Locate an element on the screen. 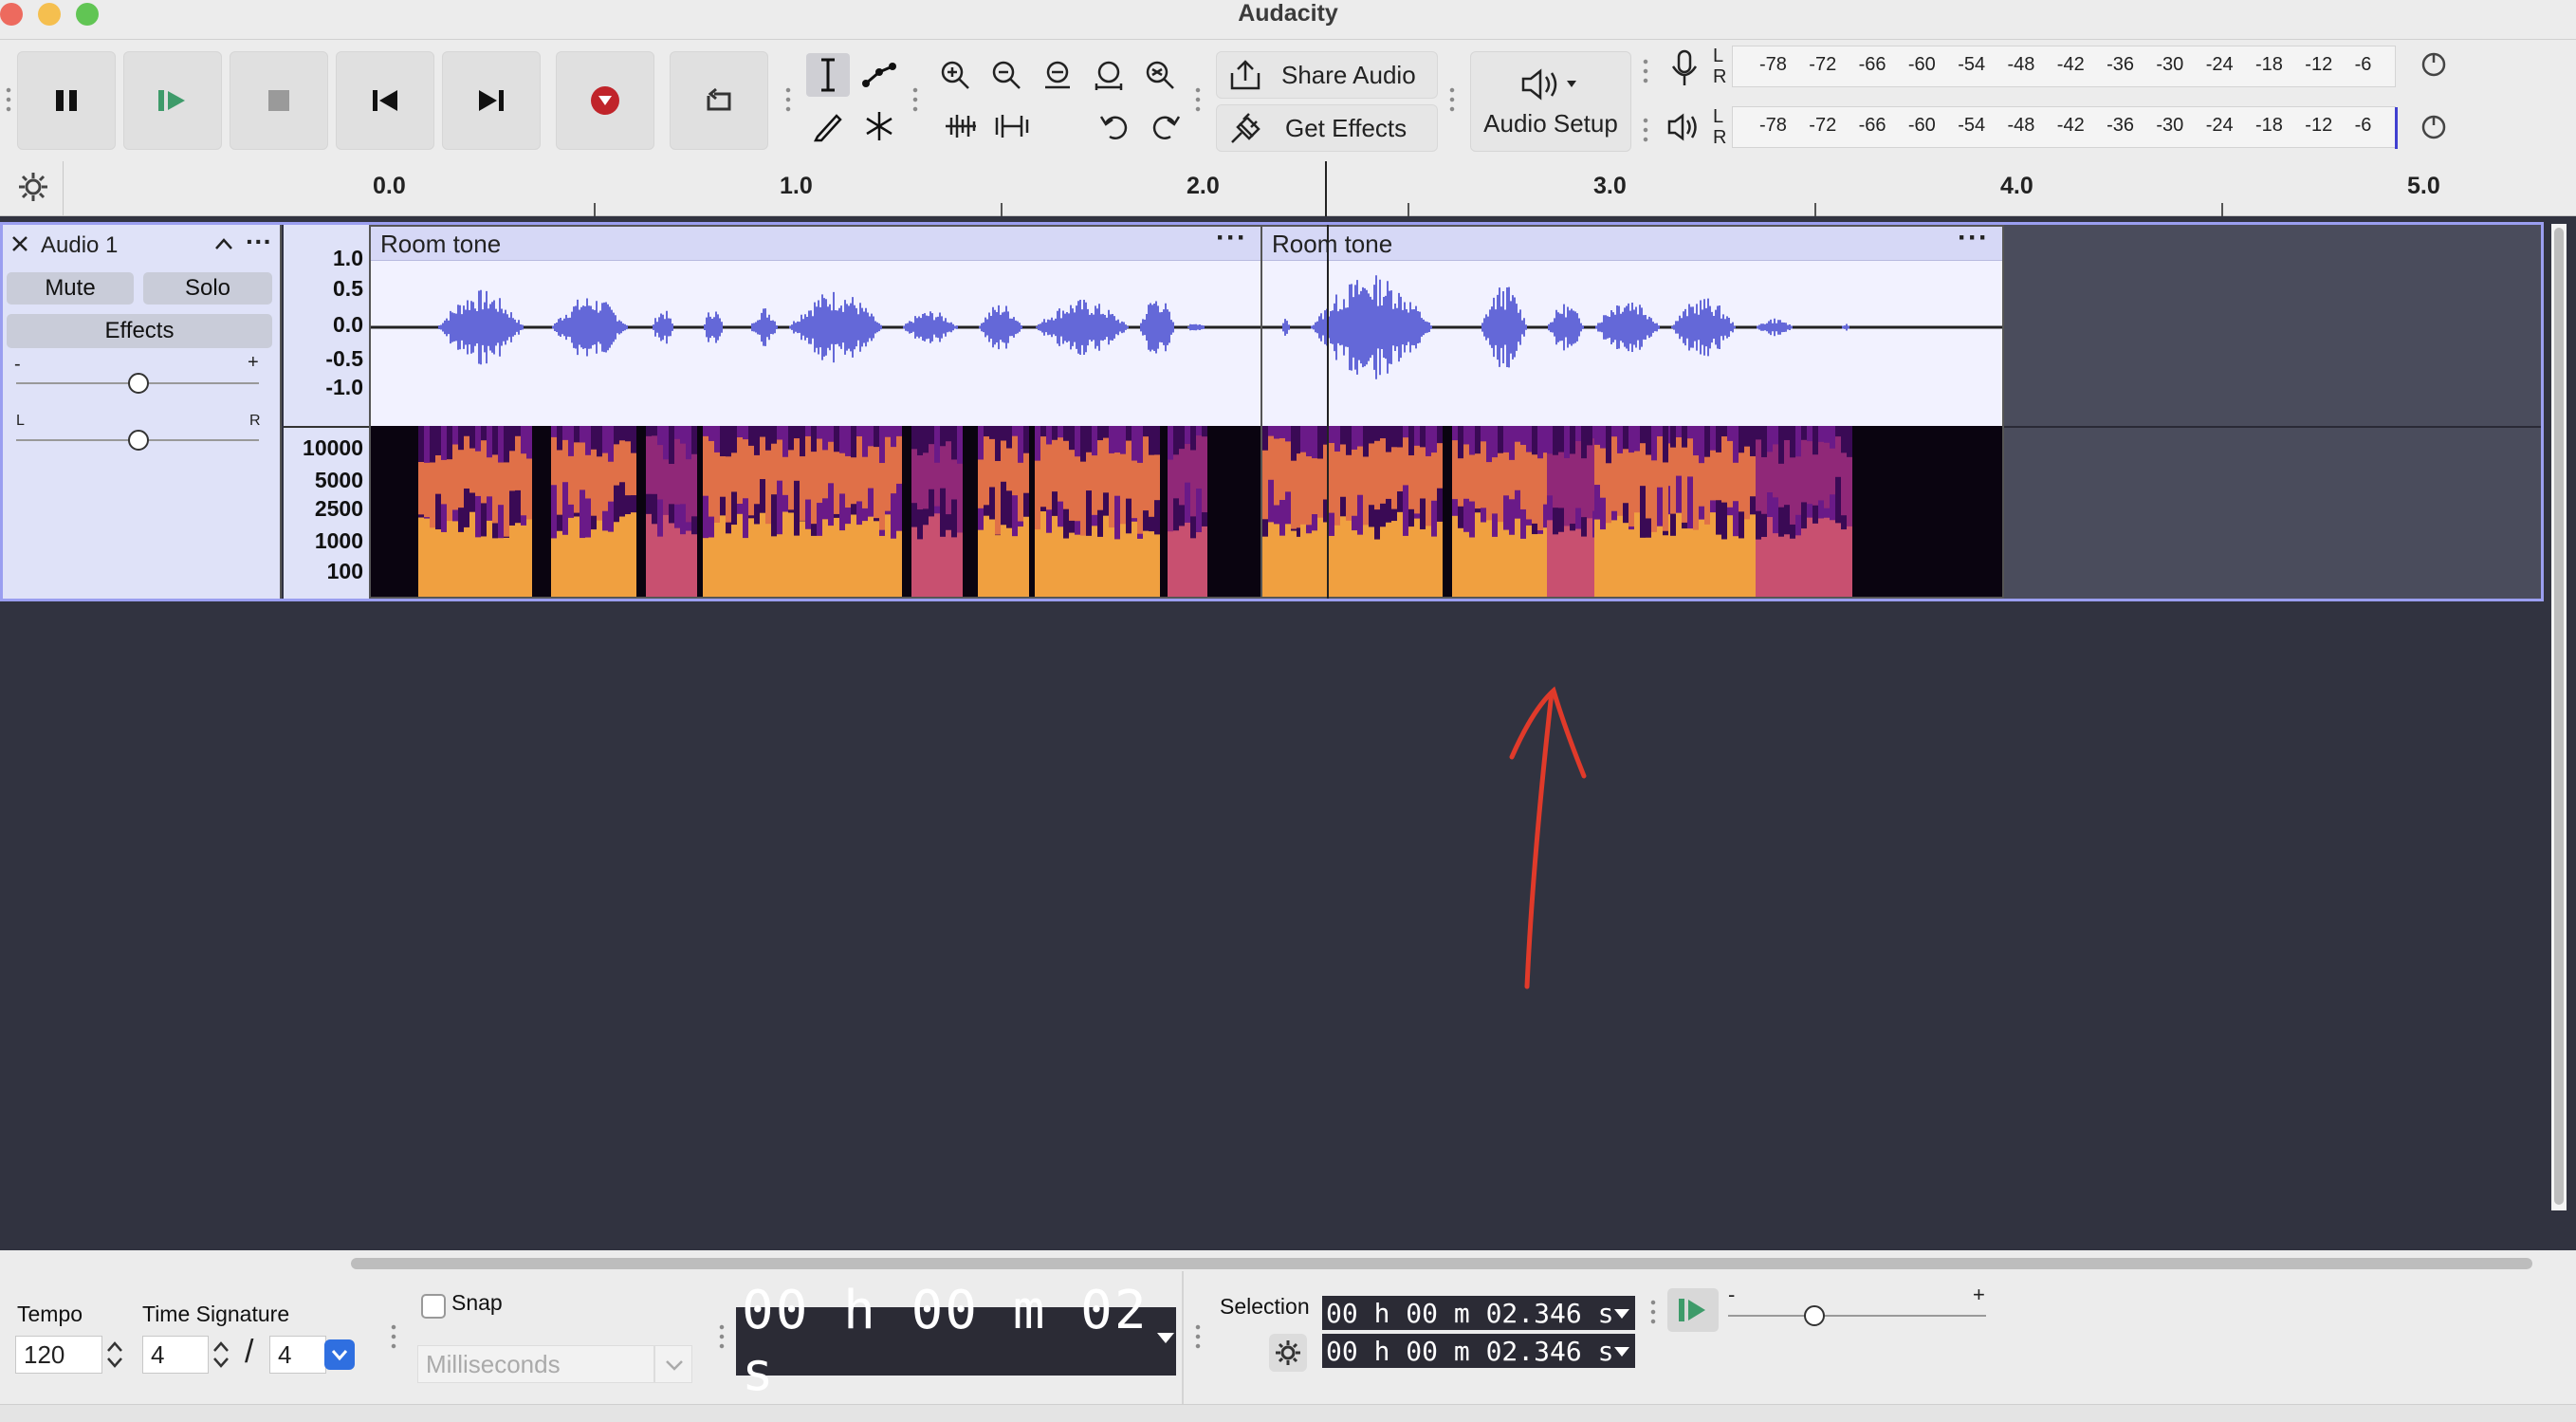  stop-button is located at coordinates (279, 100).